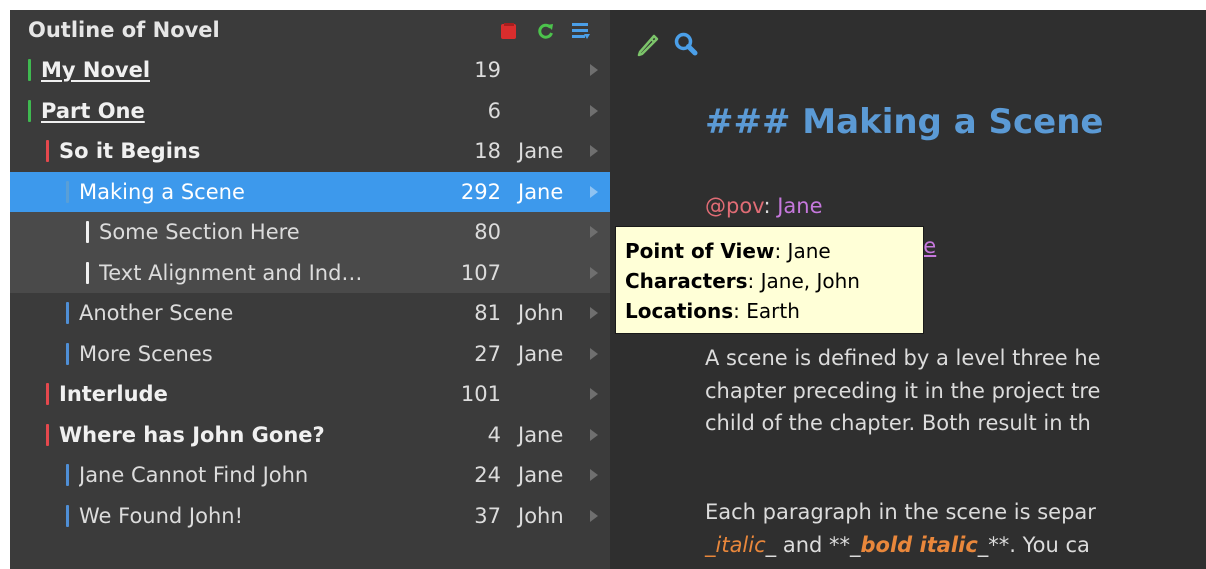  Describe the element at coordinates (487, 515) in the screenshot. I see `word-count: 37` at that location.